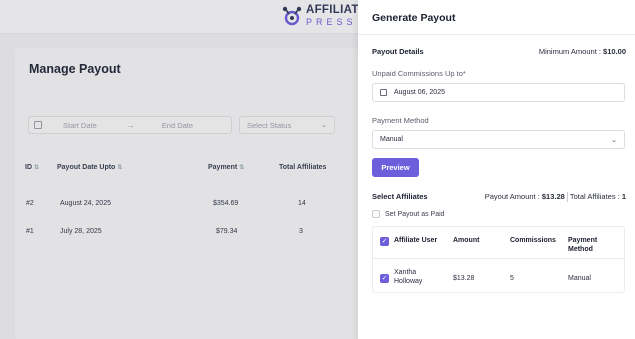  Describe the element at coordinates (384, 278) in the screenshot. I see `row-checkbox: ✓` at that location.